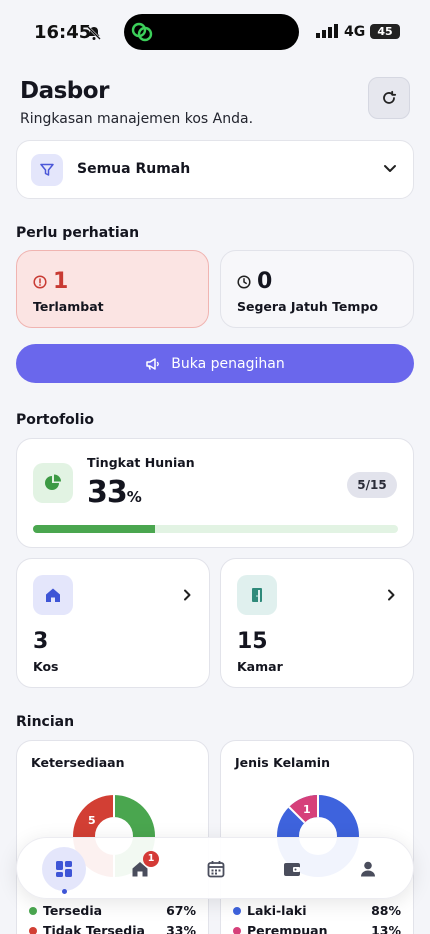  I want to click on due-soon-card: 0 Segera Jatuh Tempo, so click(317, 289).